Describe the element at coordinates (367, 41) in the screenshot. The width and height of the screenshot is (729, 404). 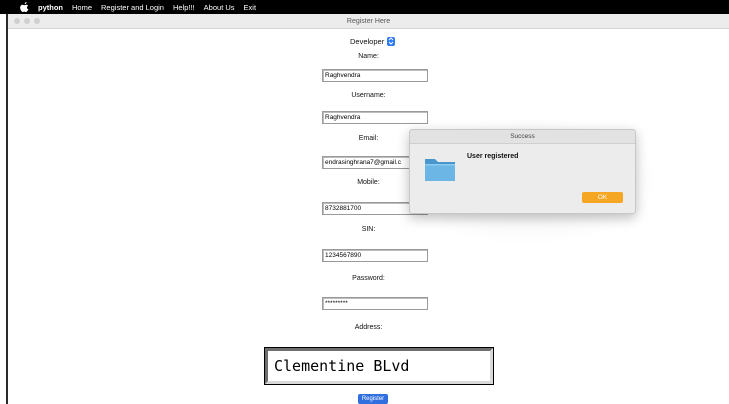
I see `role-select-value: Developer` at that location.